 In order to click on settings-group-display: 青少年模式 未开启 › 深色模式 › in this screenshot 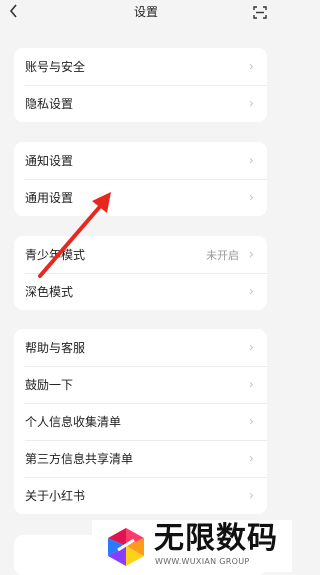, I will do `click(140, 273)`.